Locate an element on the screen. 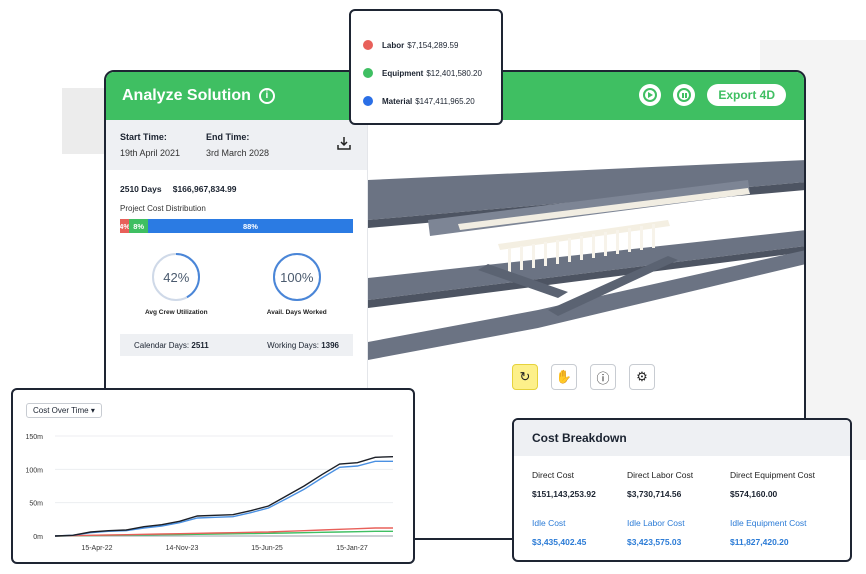 The width and height of the screenshot is (866, 574). window-title: Analyze Solution is located at coordinates (186, 95).